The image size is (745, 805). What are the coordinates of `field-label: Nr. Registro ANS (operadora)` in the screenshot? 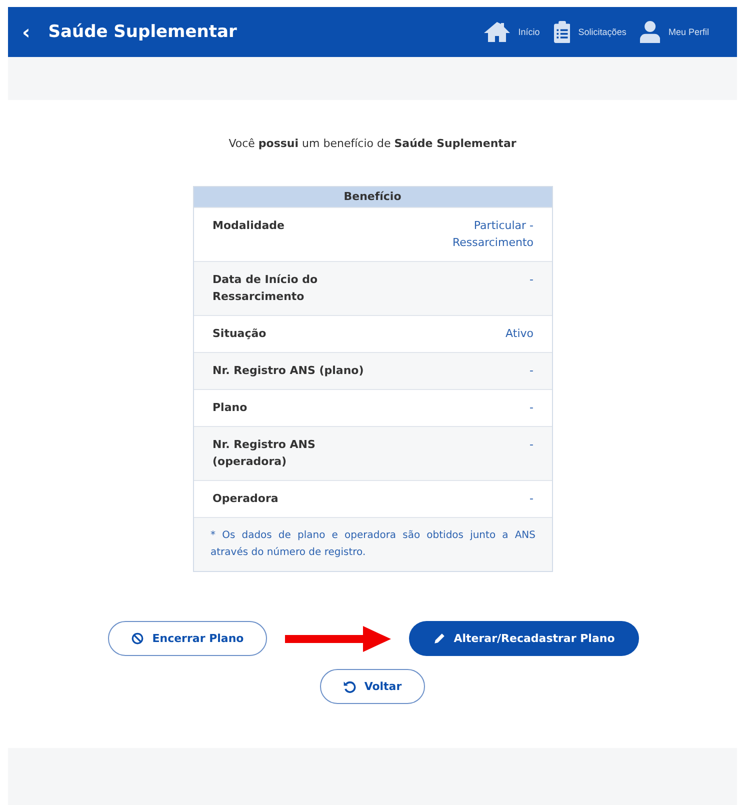 It's located at (264, 453).